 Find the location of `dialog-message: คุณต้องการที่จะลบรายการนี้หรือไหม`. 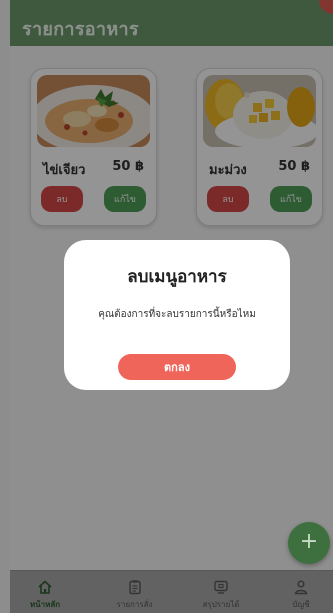

dialog-message: คุณต้องการที่จะลบรายการนี้หรือไหม is located at coordinates (177, 314).